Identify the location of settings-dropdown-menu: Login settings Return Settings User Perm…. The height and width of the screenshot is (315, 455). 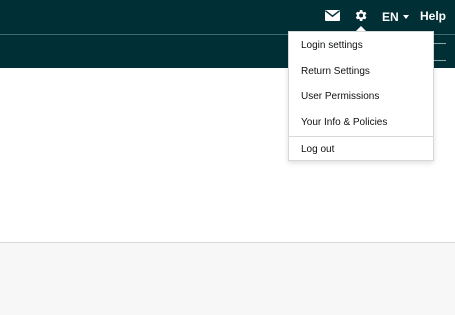
(361, 96).